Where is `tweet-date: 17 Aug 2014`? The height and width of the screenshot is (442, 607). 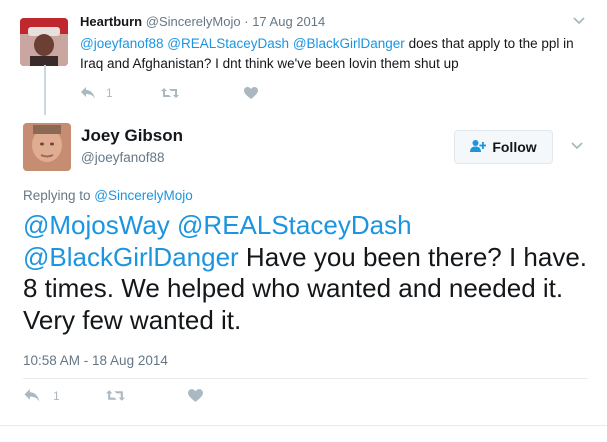
tweet-date: 17 Aug 2014 is located at coordinates (288, 21).